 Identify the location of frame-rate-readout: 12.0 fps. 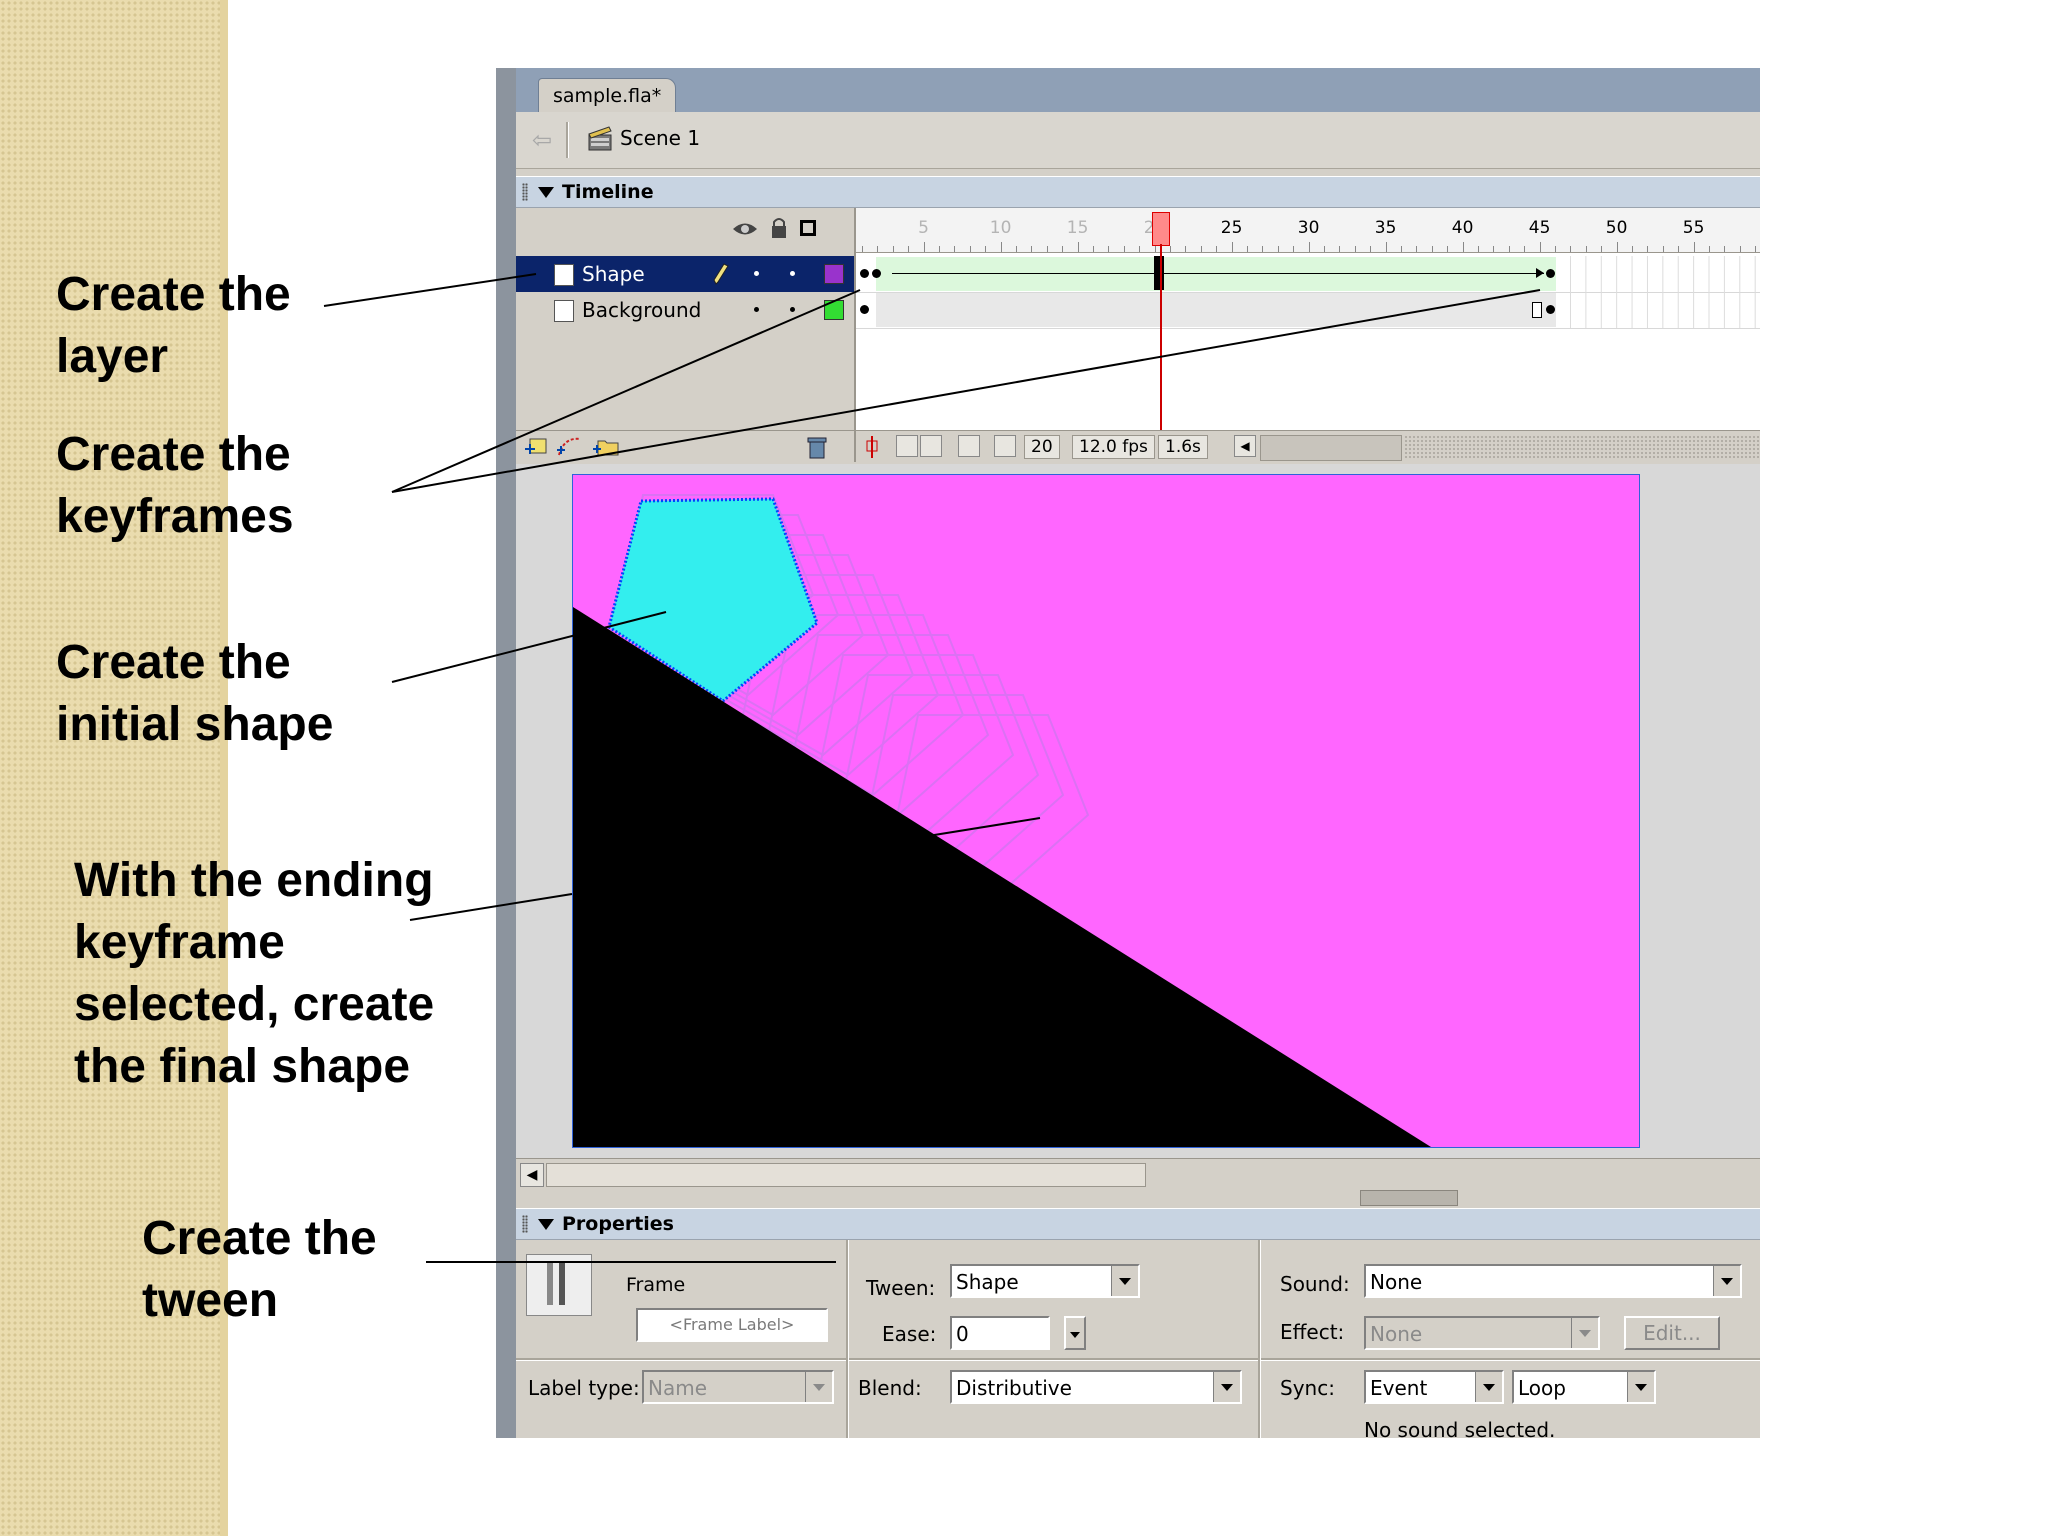
(1113, 447).